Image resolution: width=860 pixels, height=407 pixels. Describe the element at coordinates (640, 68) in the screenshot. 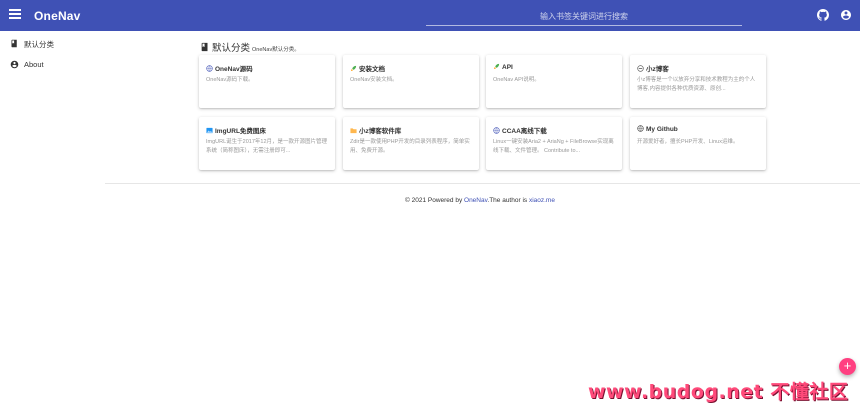

I see `circle-icon` at that location.